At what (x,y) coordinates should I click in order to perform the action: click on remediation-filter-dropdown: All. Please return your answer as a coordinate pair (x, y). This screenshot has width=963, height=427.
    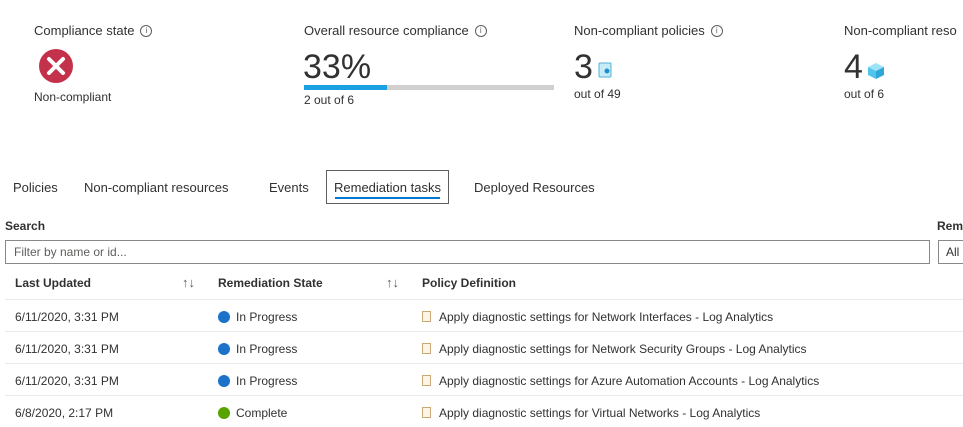
    Looking at the image, I should click on (950, 252).